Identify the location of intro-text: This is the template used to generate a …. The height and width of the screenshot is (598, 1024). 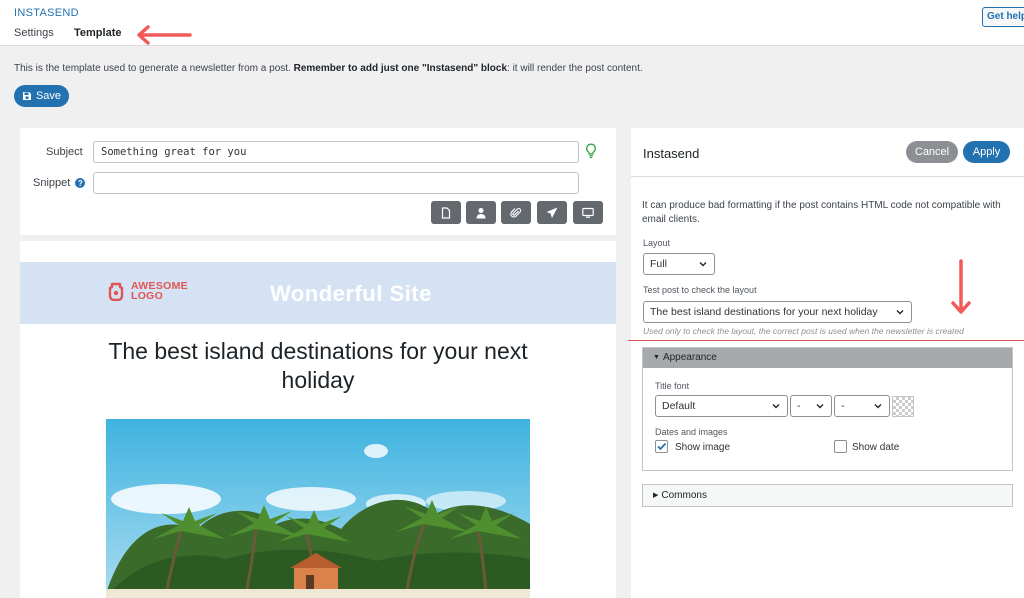
(328, 68).